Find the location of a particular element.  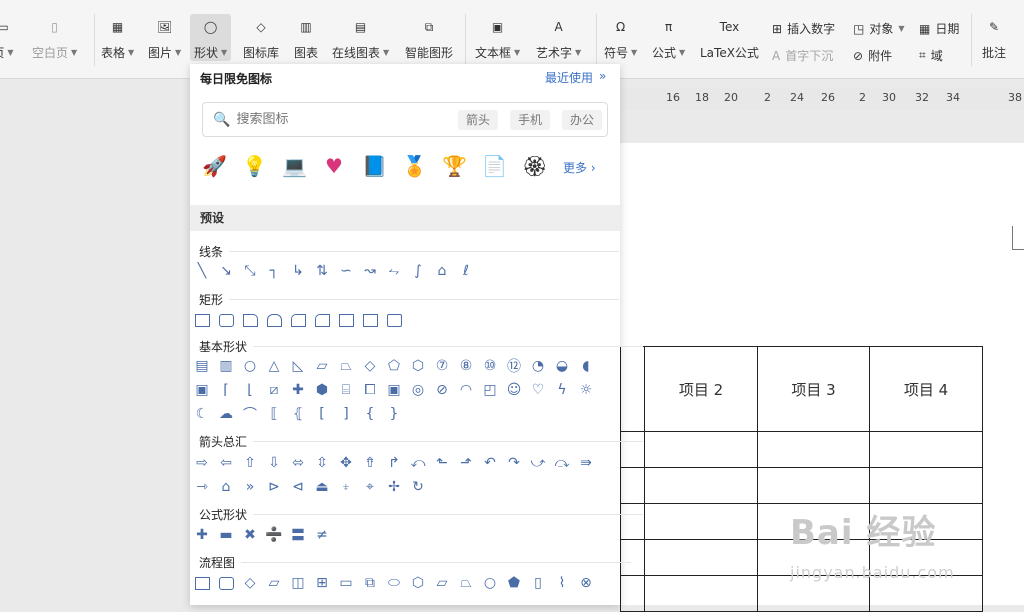

curved-right-arrow-icon: ↶ is located at coordinates (490, 463).